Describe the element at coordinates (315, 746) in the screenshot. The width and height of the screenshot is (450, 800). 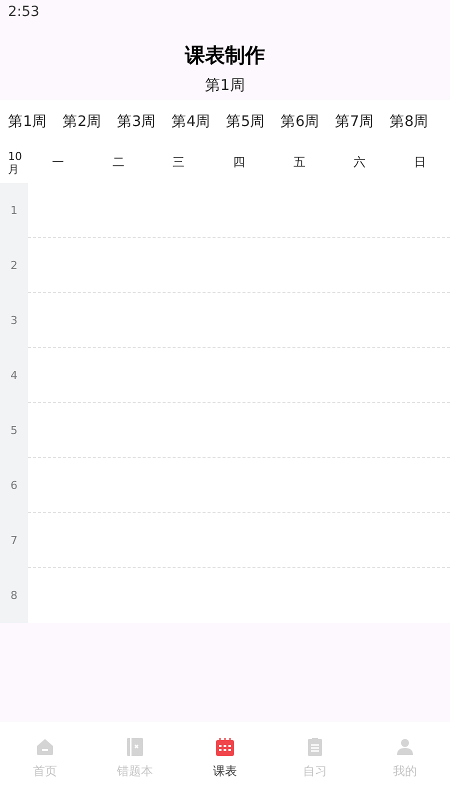
I see `clipboard-icon` at that location.